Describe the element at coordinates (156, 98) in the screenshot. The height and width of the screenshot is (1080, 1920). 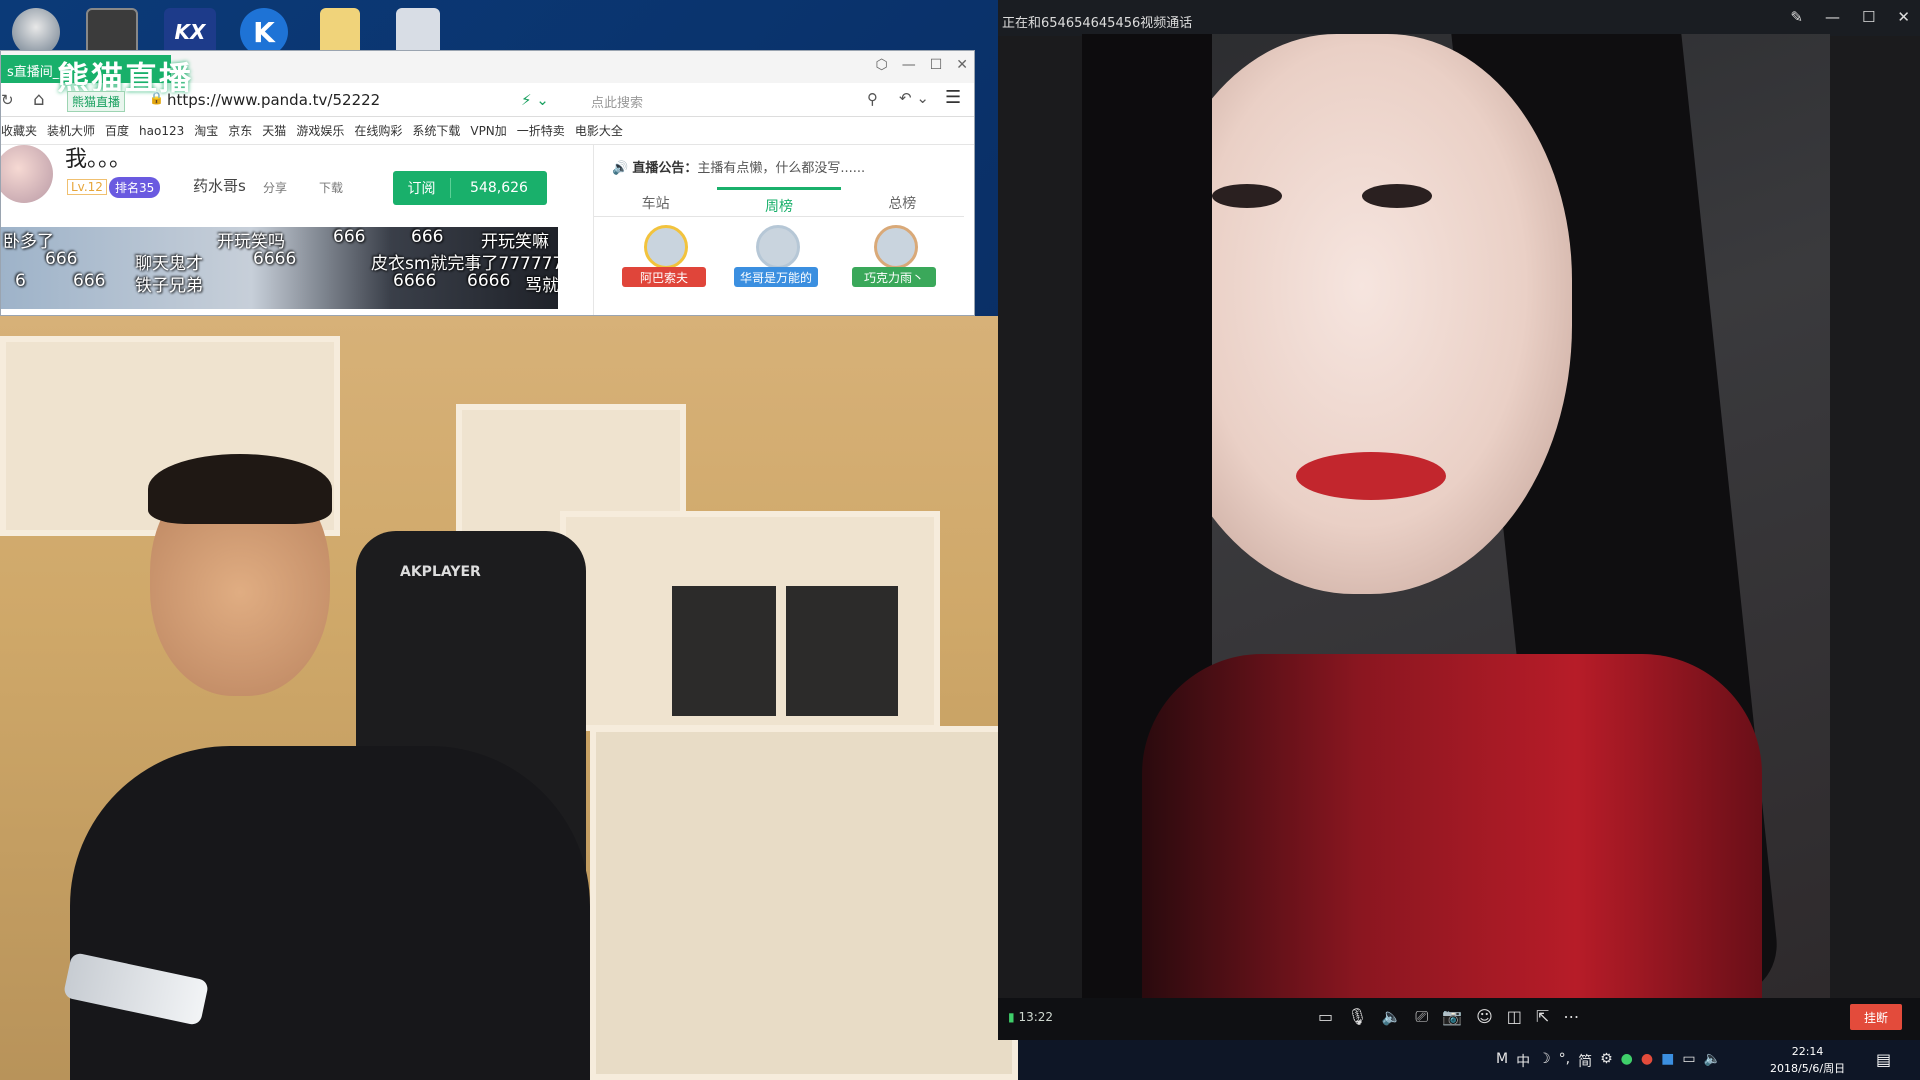
I see `lock-icon: 🔒` at that location.